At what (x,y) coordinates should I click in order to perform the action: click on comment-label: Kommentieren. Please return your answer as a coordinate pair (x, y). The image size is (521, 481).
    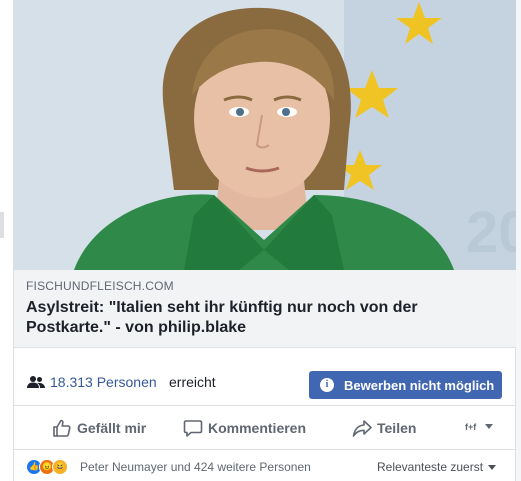
    Looking at the image, I should click on (257, 428).